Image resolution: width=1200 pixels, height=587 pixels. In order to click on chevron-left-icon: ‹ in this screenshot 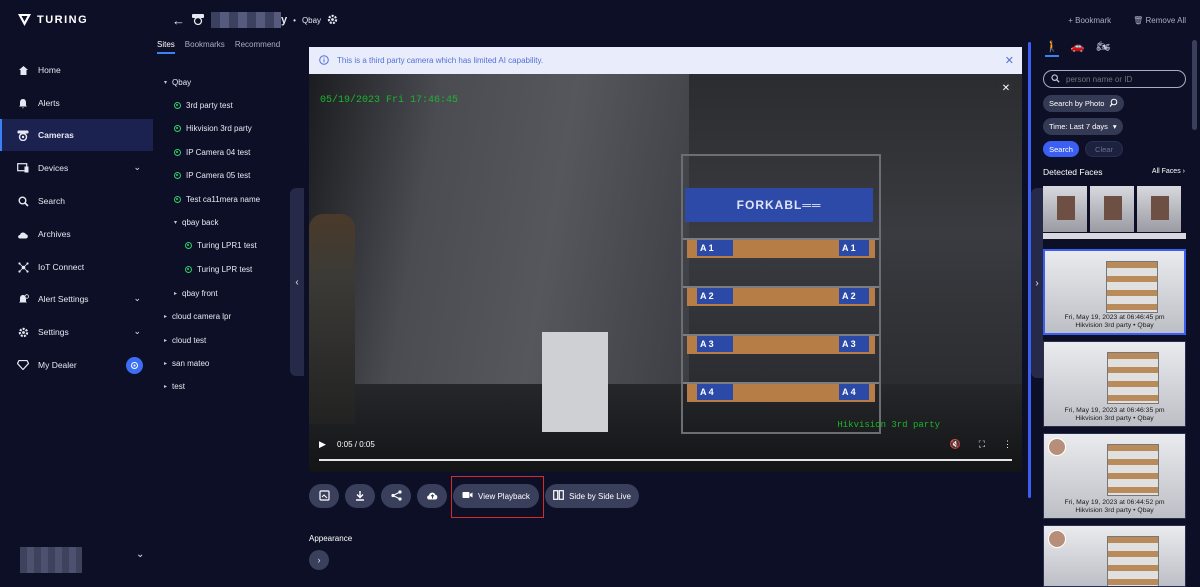, I will do `click(297, 282)`.